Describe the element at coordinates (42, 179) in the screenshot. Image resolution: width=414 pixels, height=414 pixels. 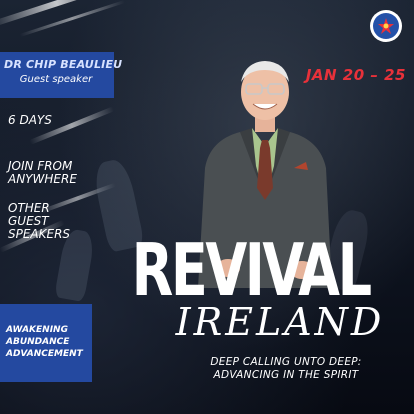
I see `join-line: ANYWHERE` at that location.